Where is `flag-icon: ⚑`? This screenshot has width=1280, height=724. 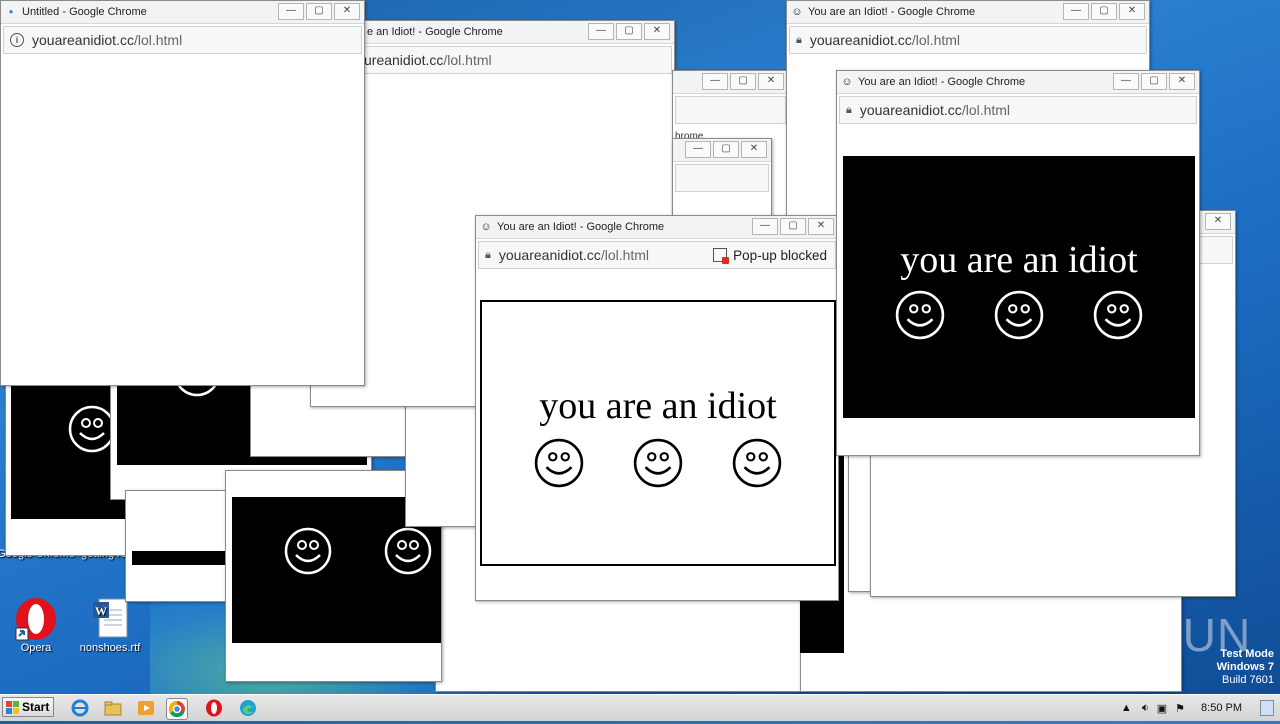 flag-icon: ⚑ is located at coordinates (1180, 708).